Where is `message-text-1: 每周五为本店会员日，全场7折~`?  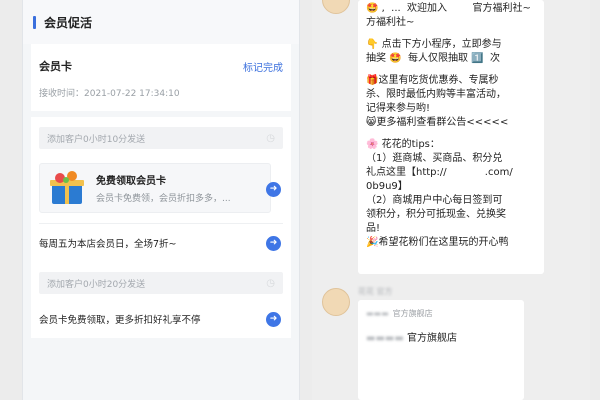 message-text-1: 每周五为本店会员日，全场7折~ is located at coordinates (108, 244).